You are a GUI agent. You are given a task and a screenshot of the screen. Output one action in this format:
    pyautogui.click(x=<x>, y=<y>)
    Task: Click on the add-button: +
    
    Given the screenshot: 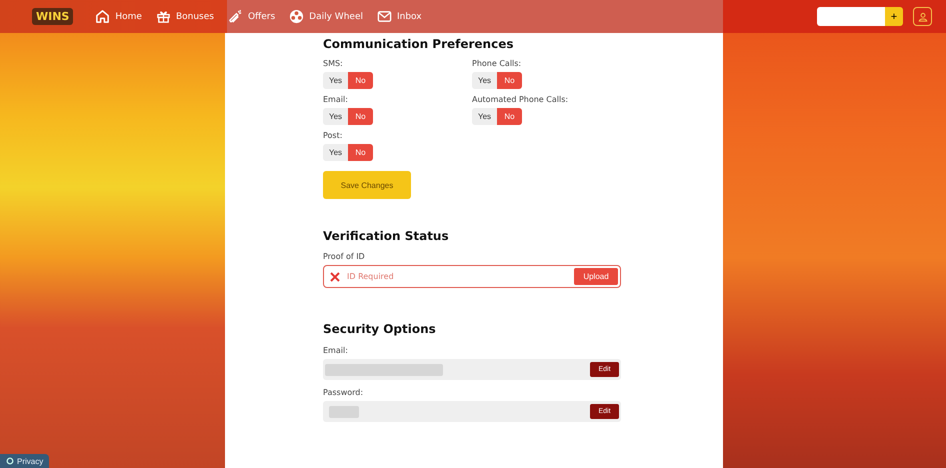 What is the action you would take?
    pyautogui.click(x=894, y=16)
    